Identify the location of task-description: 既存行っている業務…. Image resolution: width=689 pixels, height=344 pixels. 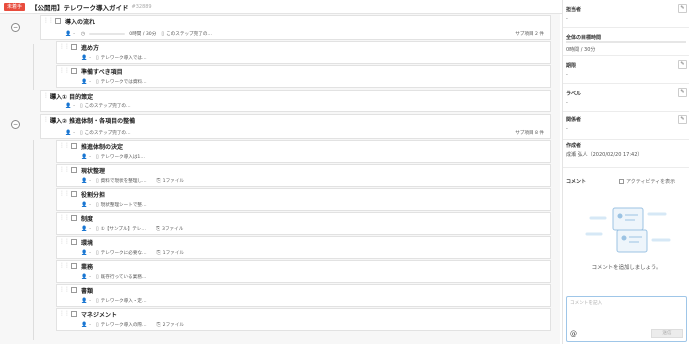
(123, 277).